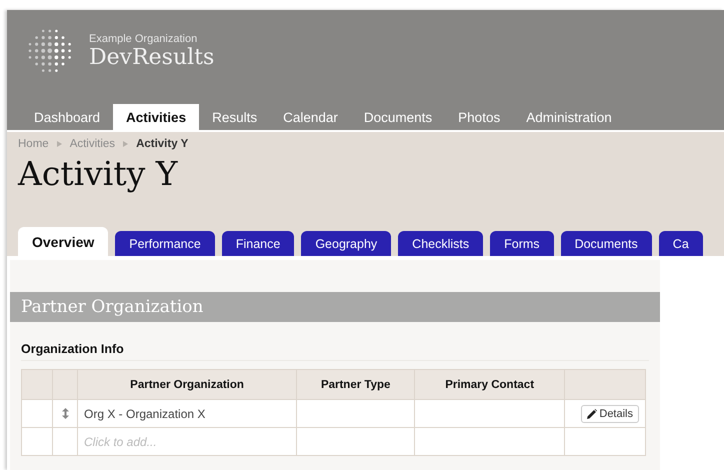 Image resolution: width=724 pixels, height=470 pixels. I want to click on nav-tab: Results, so click(234, 117).